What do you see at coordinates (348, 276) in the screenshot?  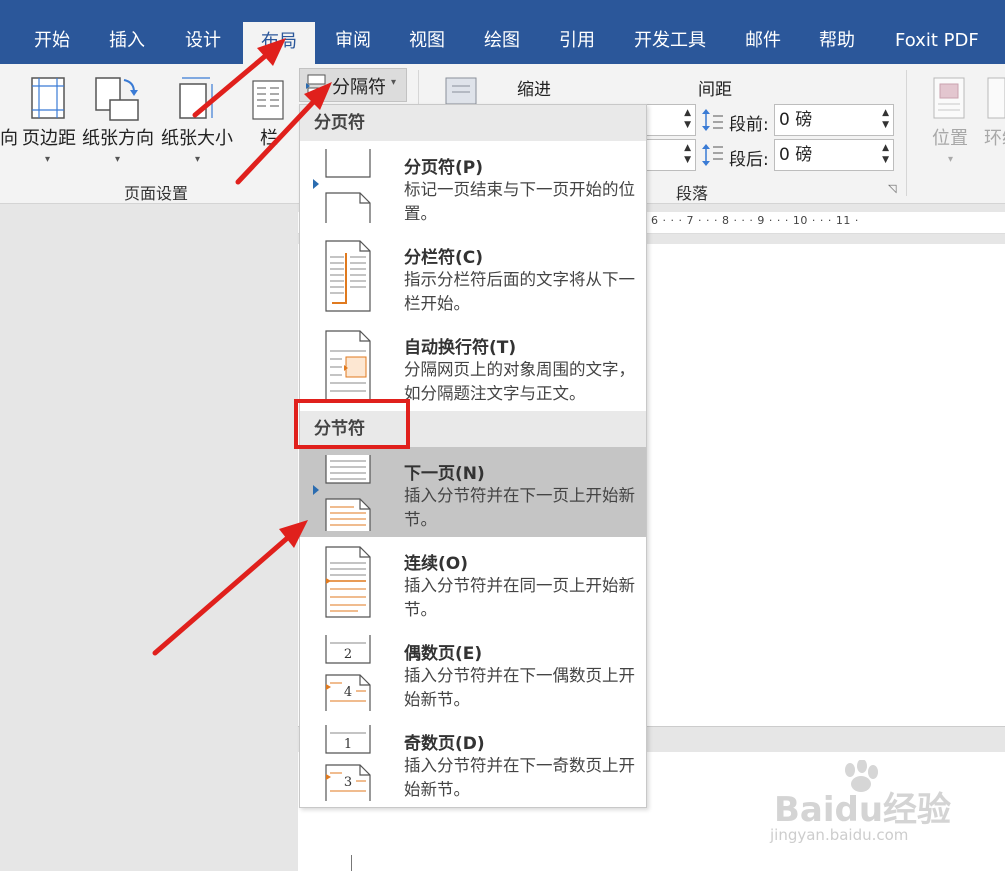 I see `column-break-icon` at bounding box center [348, 276].